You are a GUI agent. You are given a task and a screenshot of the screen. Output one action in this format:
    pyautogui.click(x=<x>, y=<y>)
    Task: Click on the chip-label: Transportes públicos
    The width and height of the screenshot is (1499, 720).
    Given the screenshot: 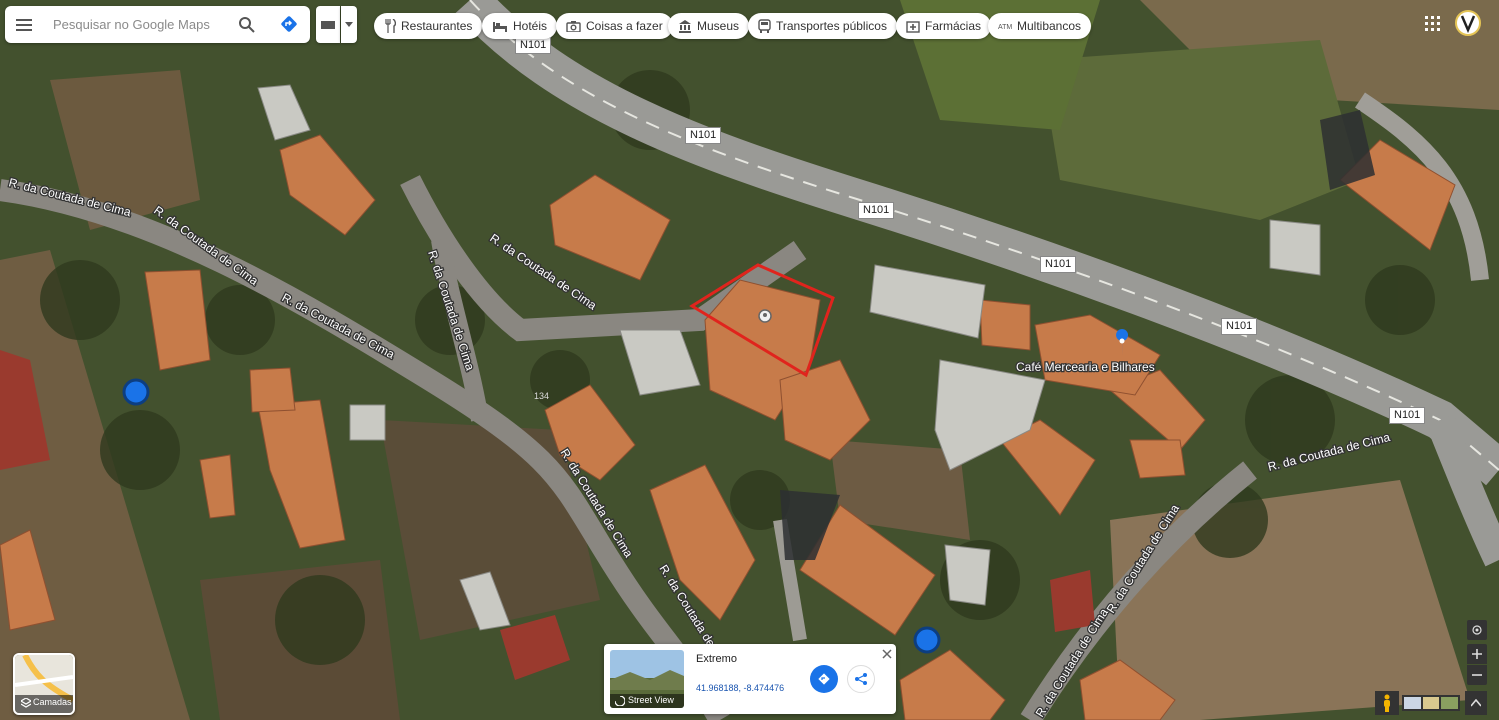 What is the action you would take?
    pyautogui.click(x=831, y=26)
    